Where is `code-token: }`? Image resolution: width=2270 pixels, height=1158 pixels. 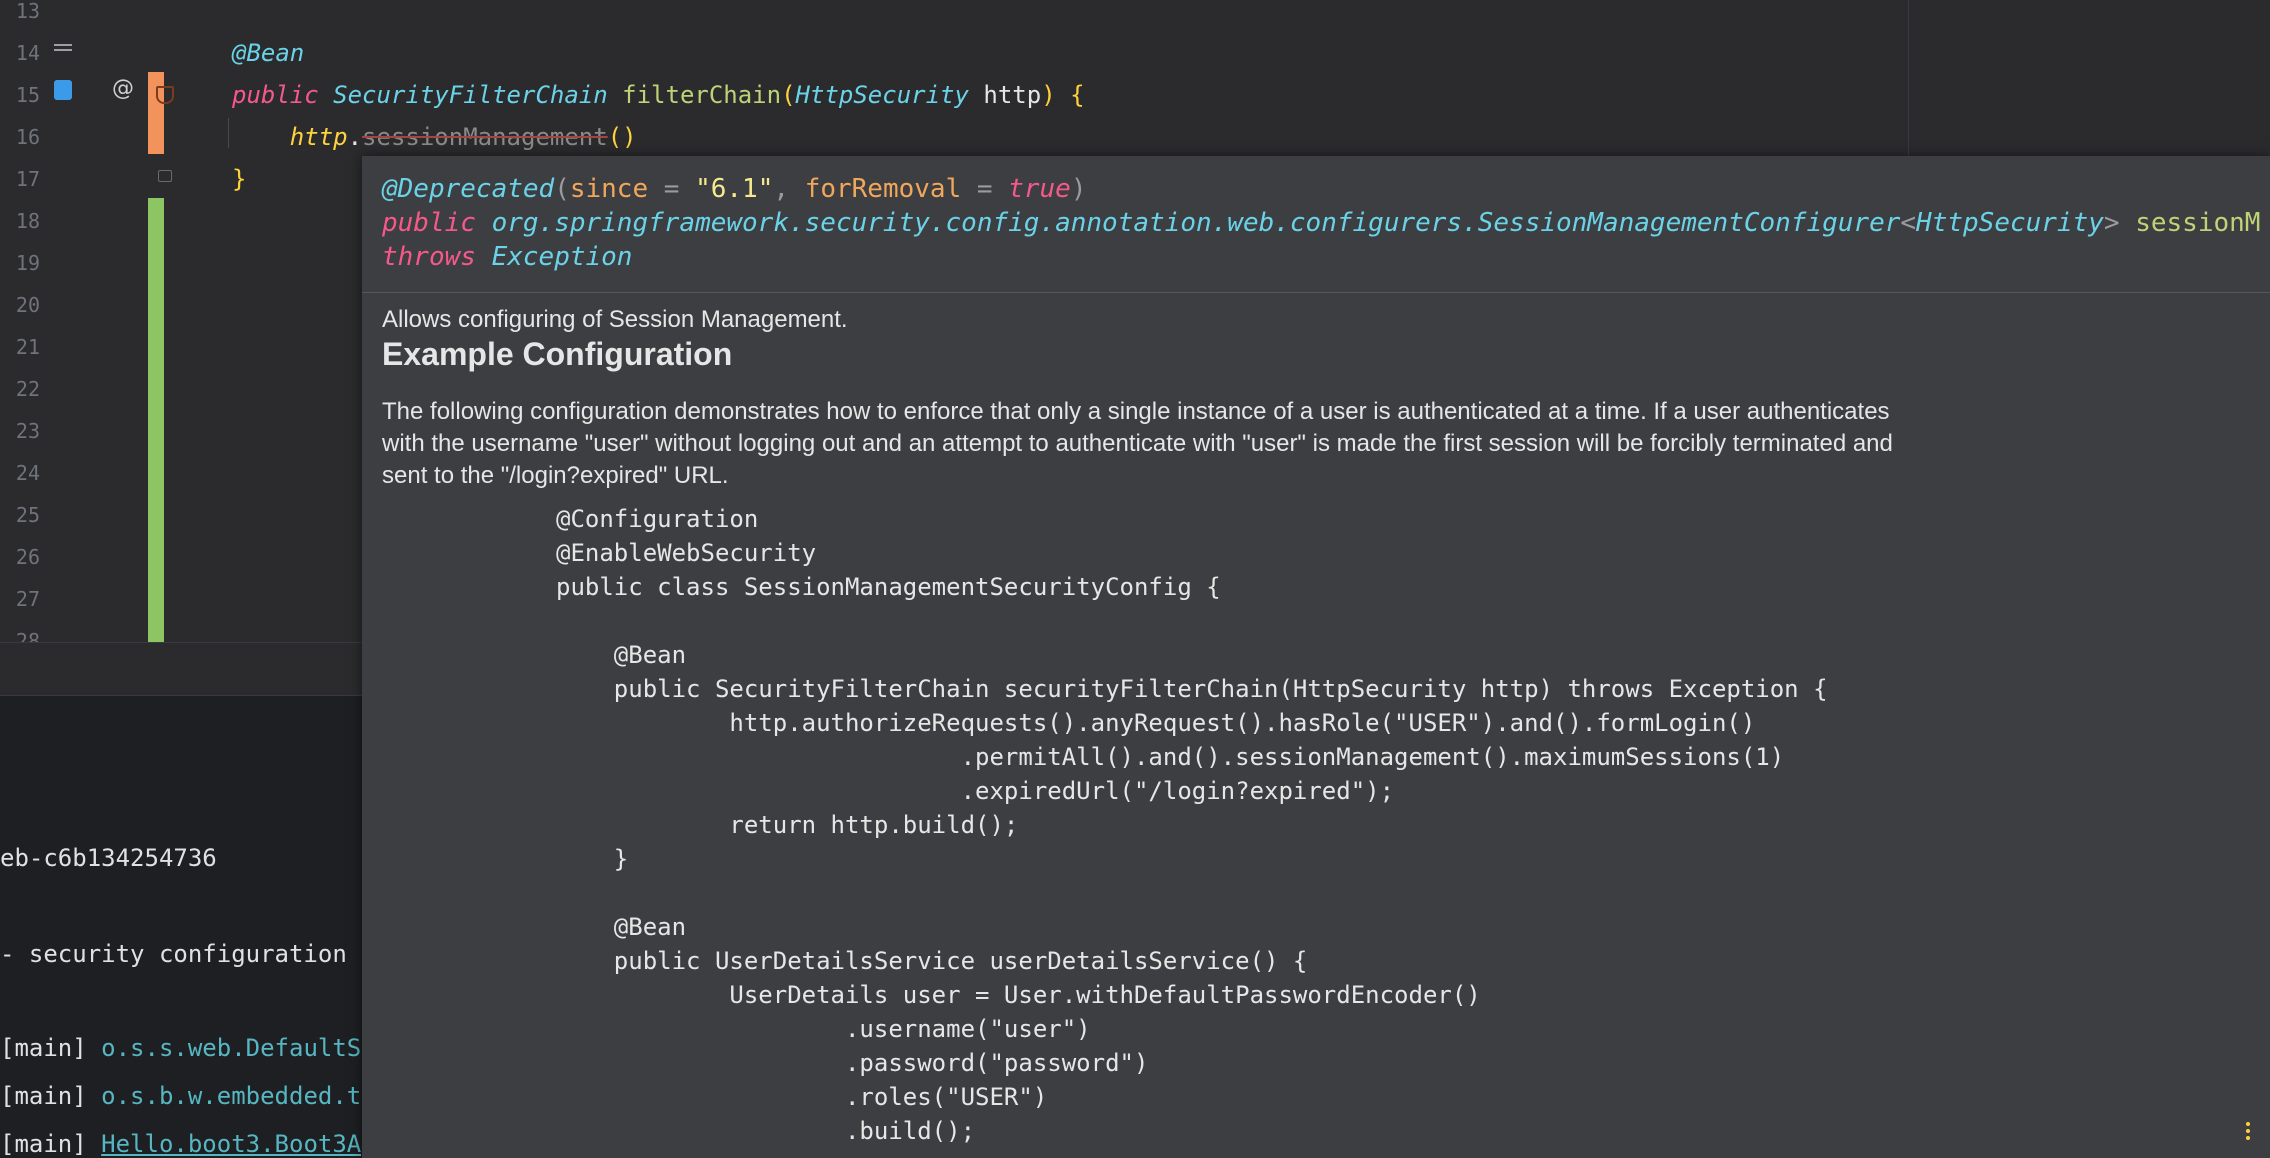
code-token: } is located at coordinates (239, 179).